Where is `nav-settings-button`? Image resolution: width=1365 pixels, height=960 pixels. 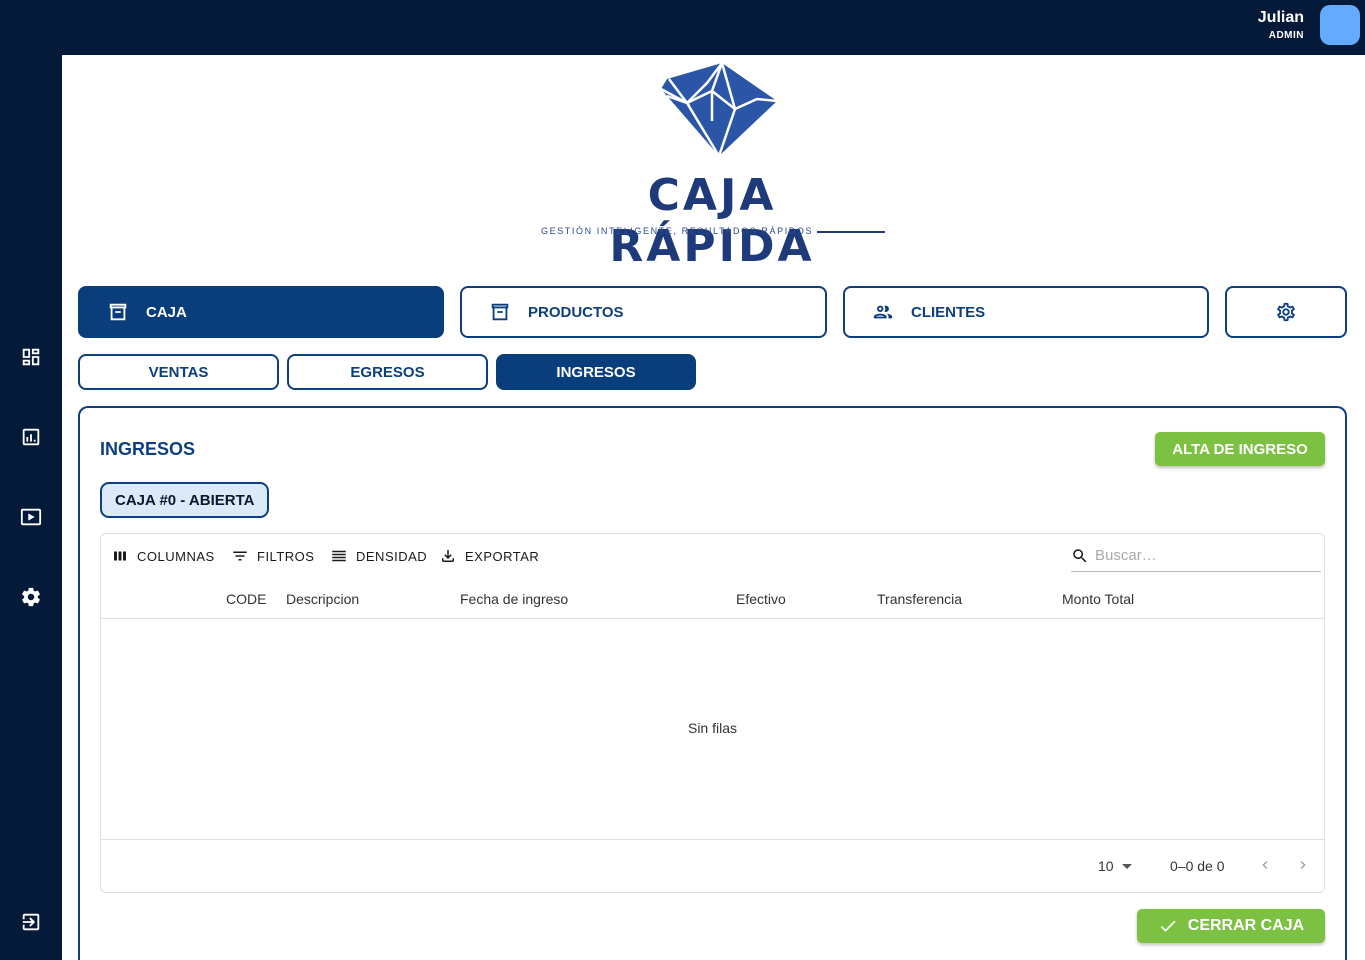
nav-settings-button is located at coordinates (1286, 312).